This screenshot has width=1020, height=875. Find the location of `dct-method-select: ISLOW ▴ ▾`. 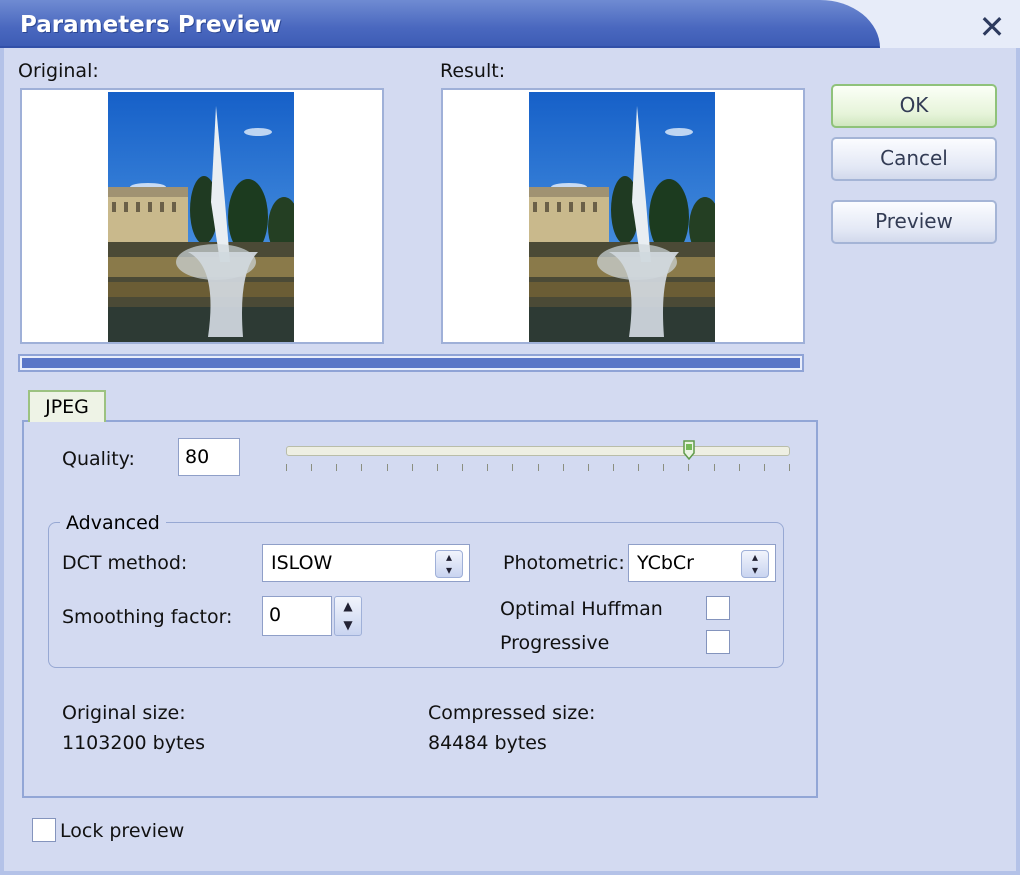

dct-method-select: ISLOW ▴ ▾ is located at coordinates (366, 563).